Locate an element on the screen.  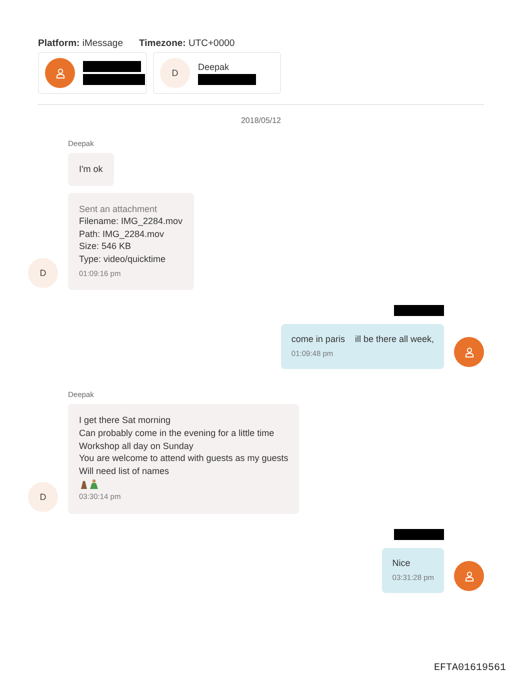
participant-name: Deepak is located at coordinates (214, 67).